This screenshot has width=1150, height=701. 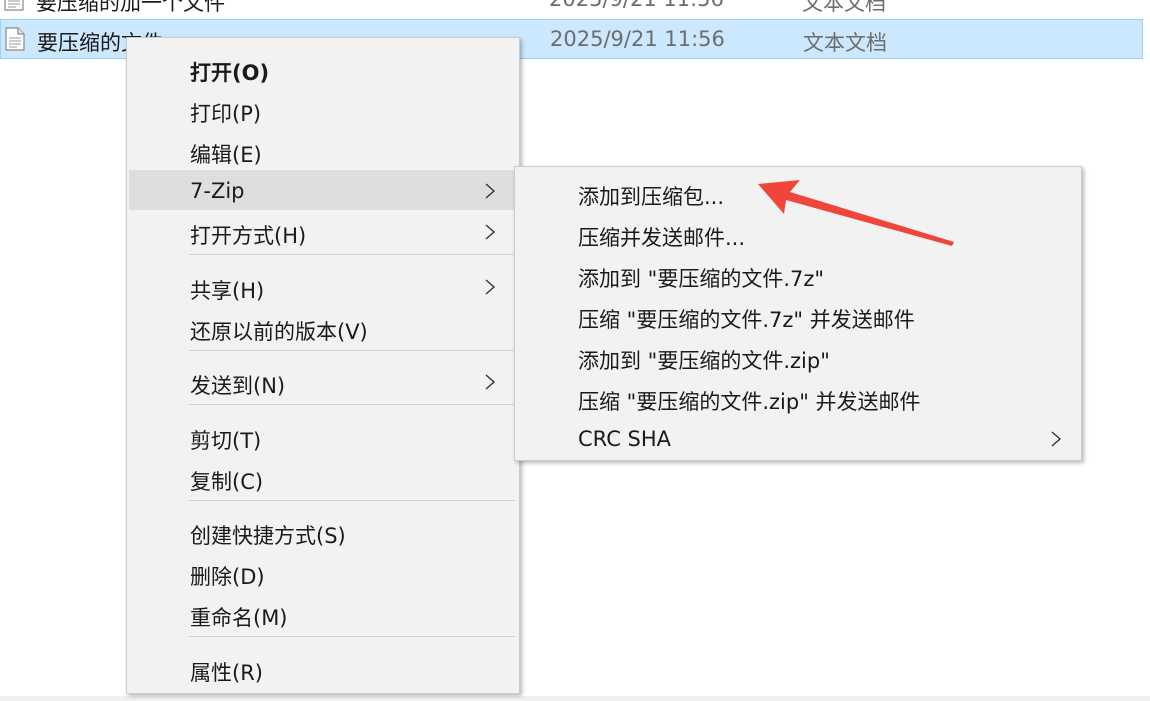 What do you see at coordinates (226, 114) in the screenshot?
I see `menu-item-label: 打印(P)` at bounding box center [226, 114].